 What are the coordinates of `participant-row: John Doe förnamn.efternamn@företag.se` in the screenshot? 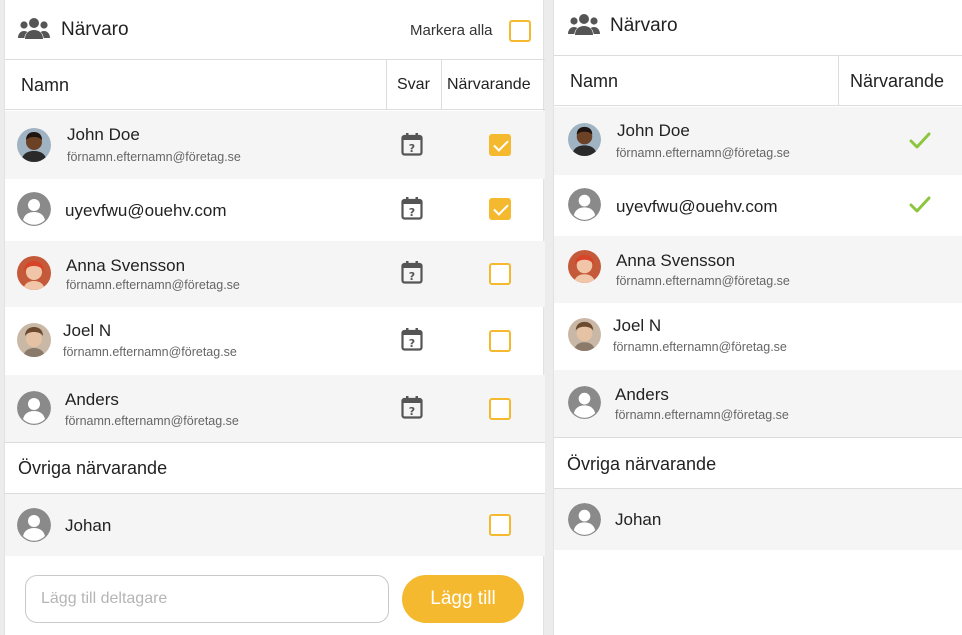 It's located at (758, 141).